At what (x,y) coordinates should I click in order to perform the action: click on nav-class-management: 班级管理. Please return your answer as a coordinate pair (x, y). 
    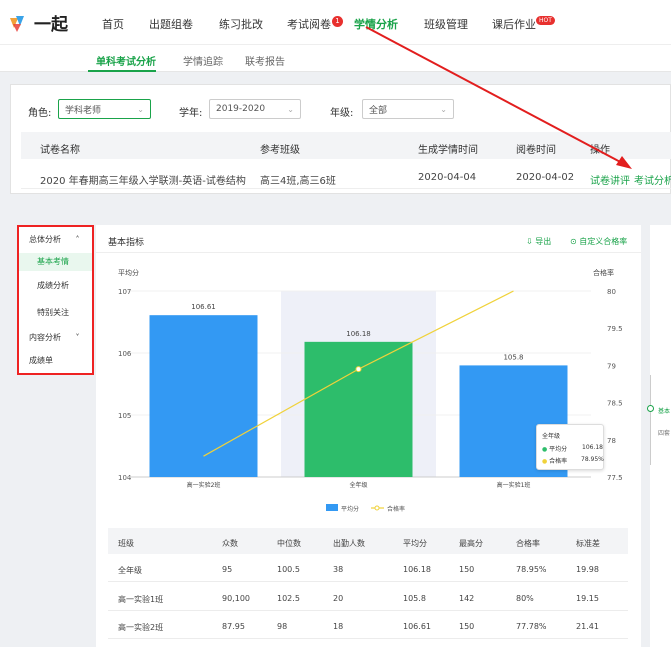
    Looking at the image, I should click on (446, 24).